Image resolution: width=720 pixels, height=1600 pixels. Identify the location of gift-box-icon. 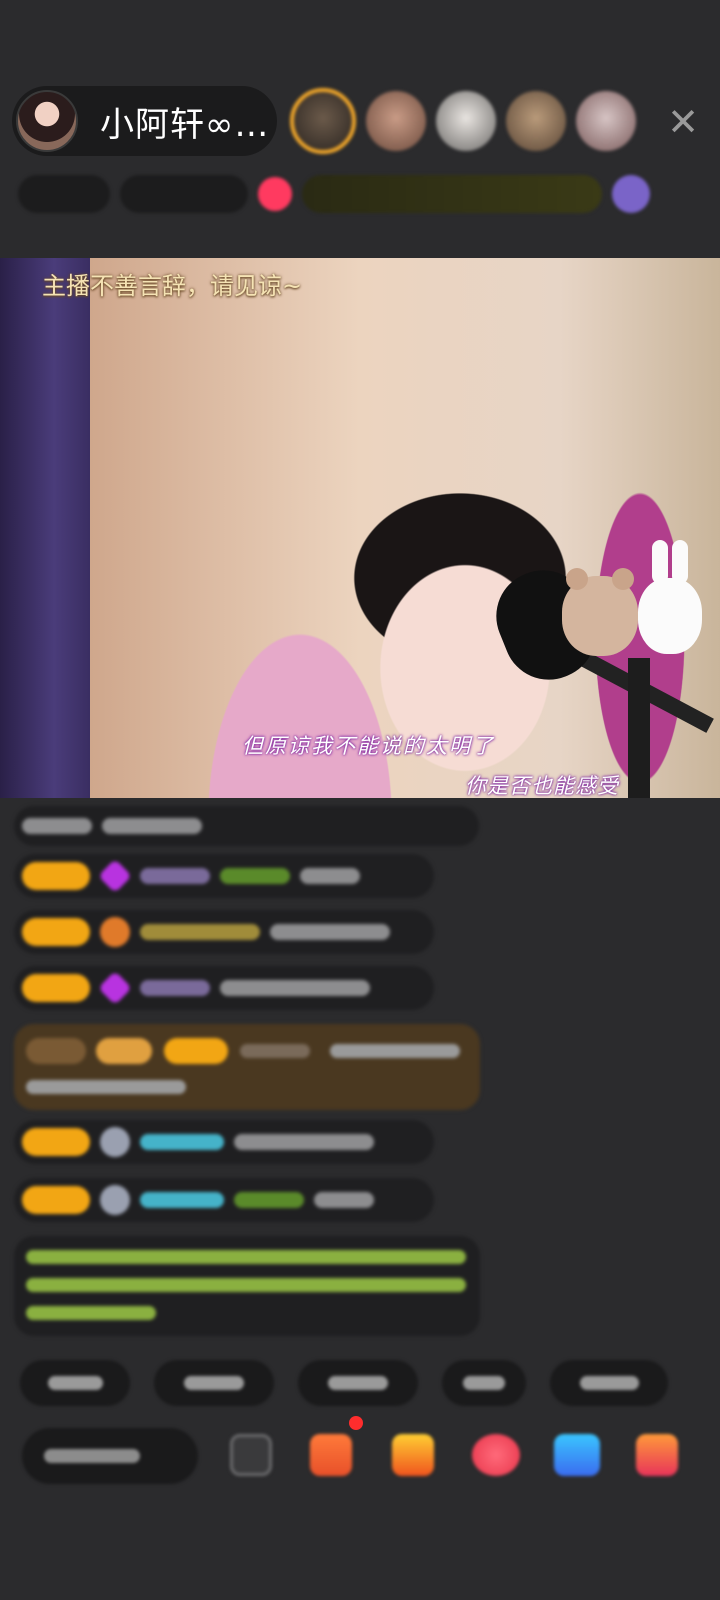
(331, 1455).